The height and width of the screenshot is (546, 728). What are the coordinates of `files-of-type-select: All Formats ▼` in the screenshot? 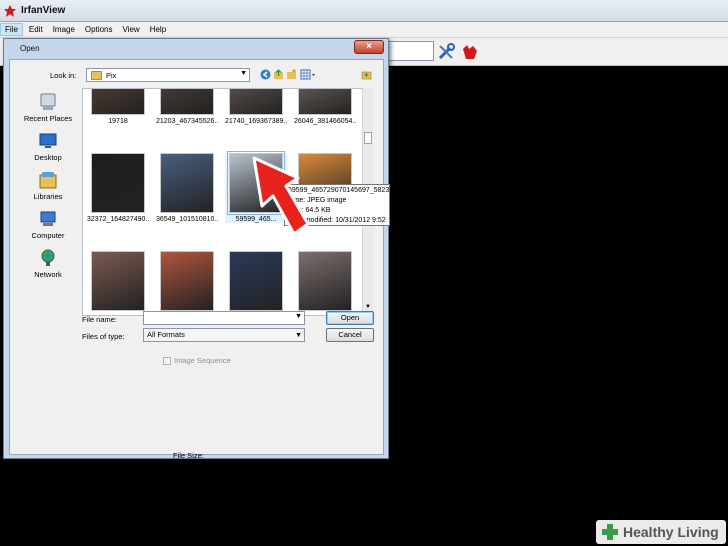 It's located at (224, 335).